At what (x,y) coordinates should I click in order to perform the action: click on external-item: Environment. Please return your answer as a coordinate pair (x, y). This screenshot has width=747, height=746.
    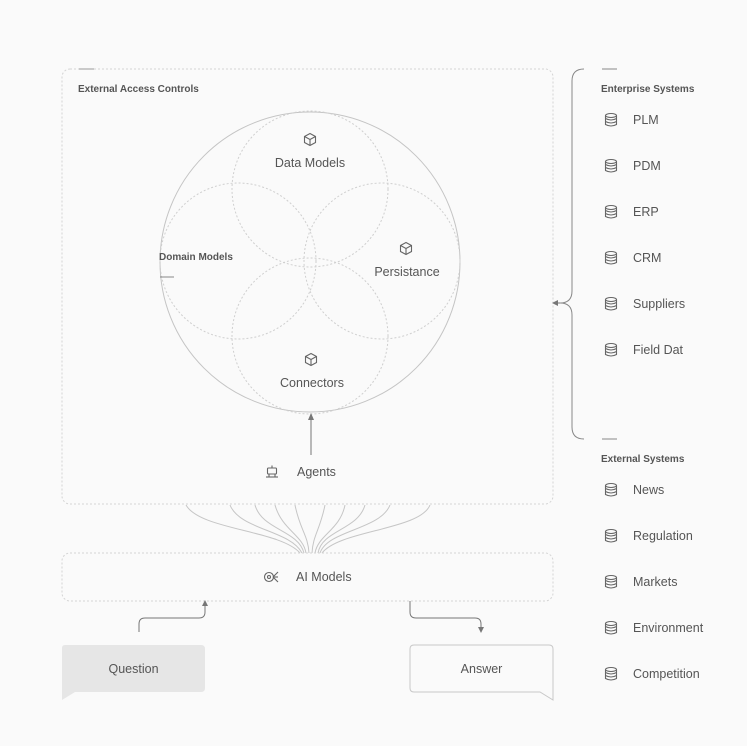
    Looking at the image, I should click on (653, 628).